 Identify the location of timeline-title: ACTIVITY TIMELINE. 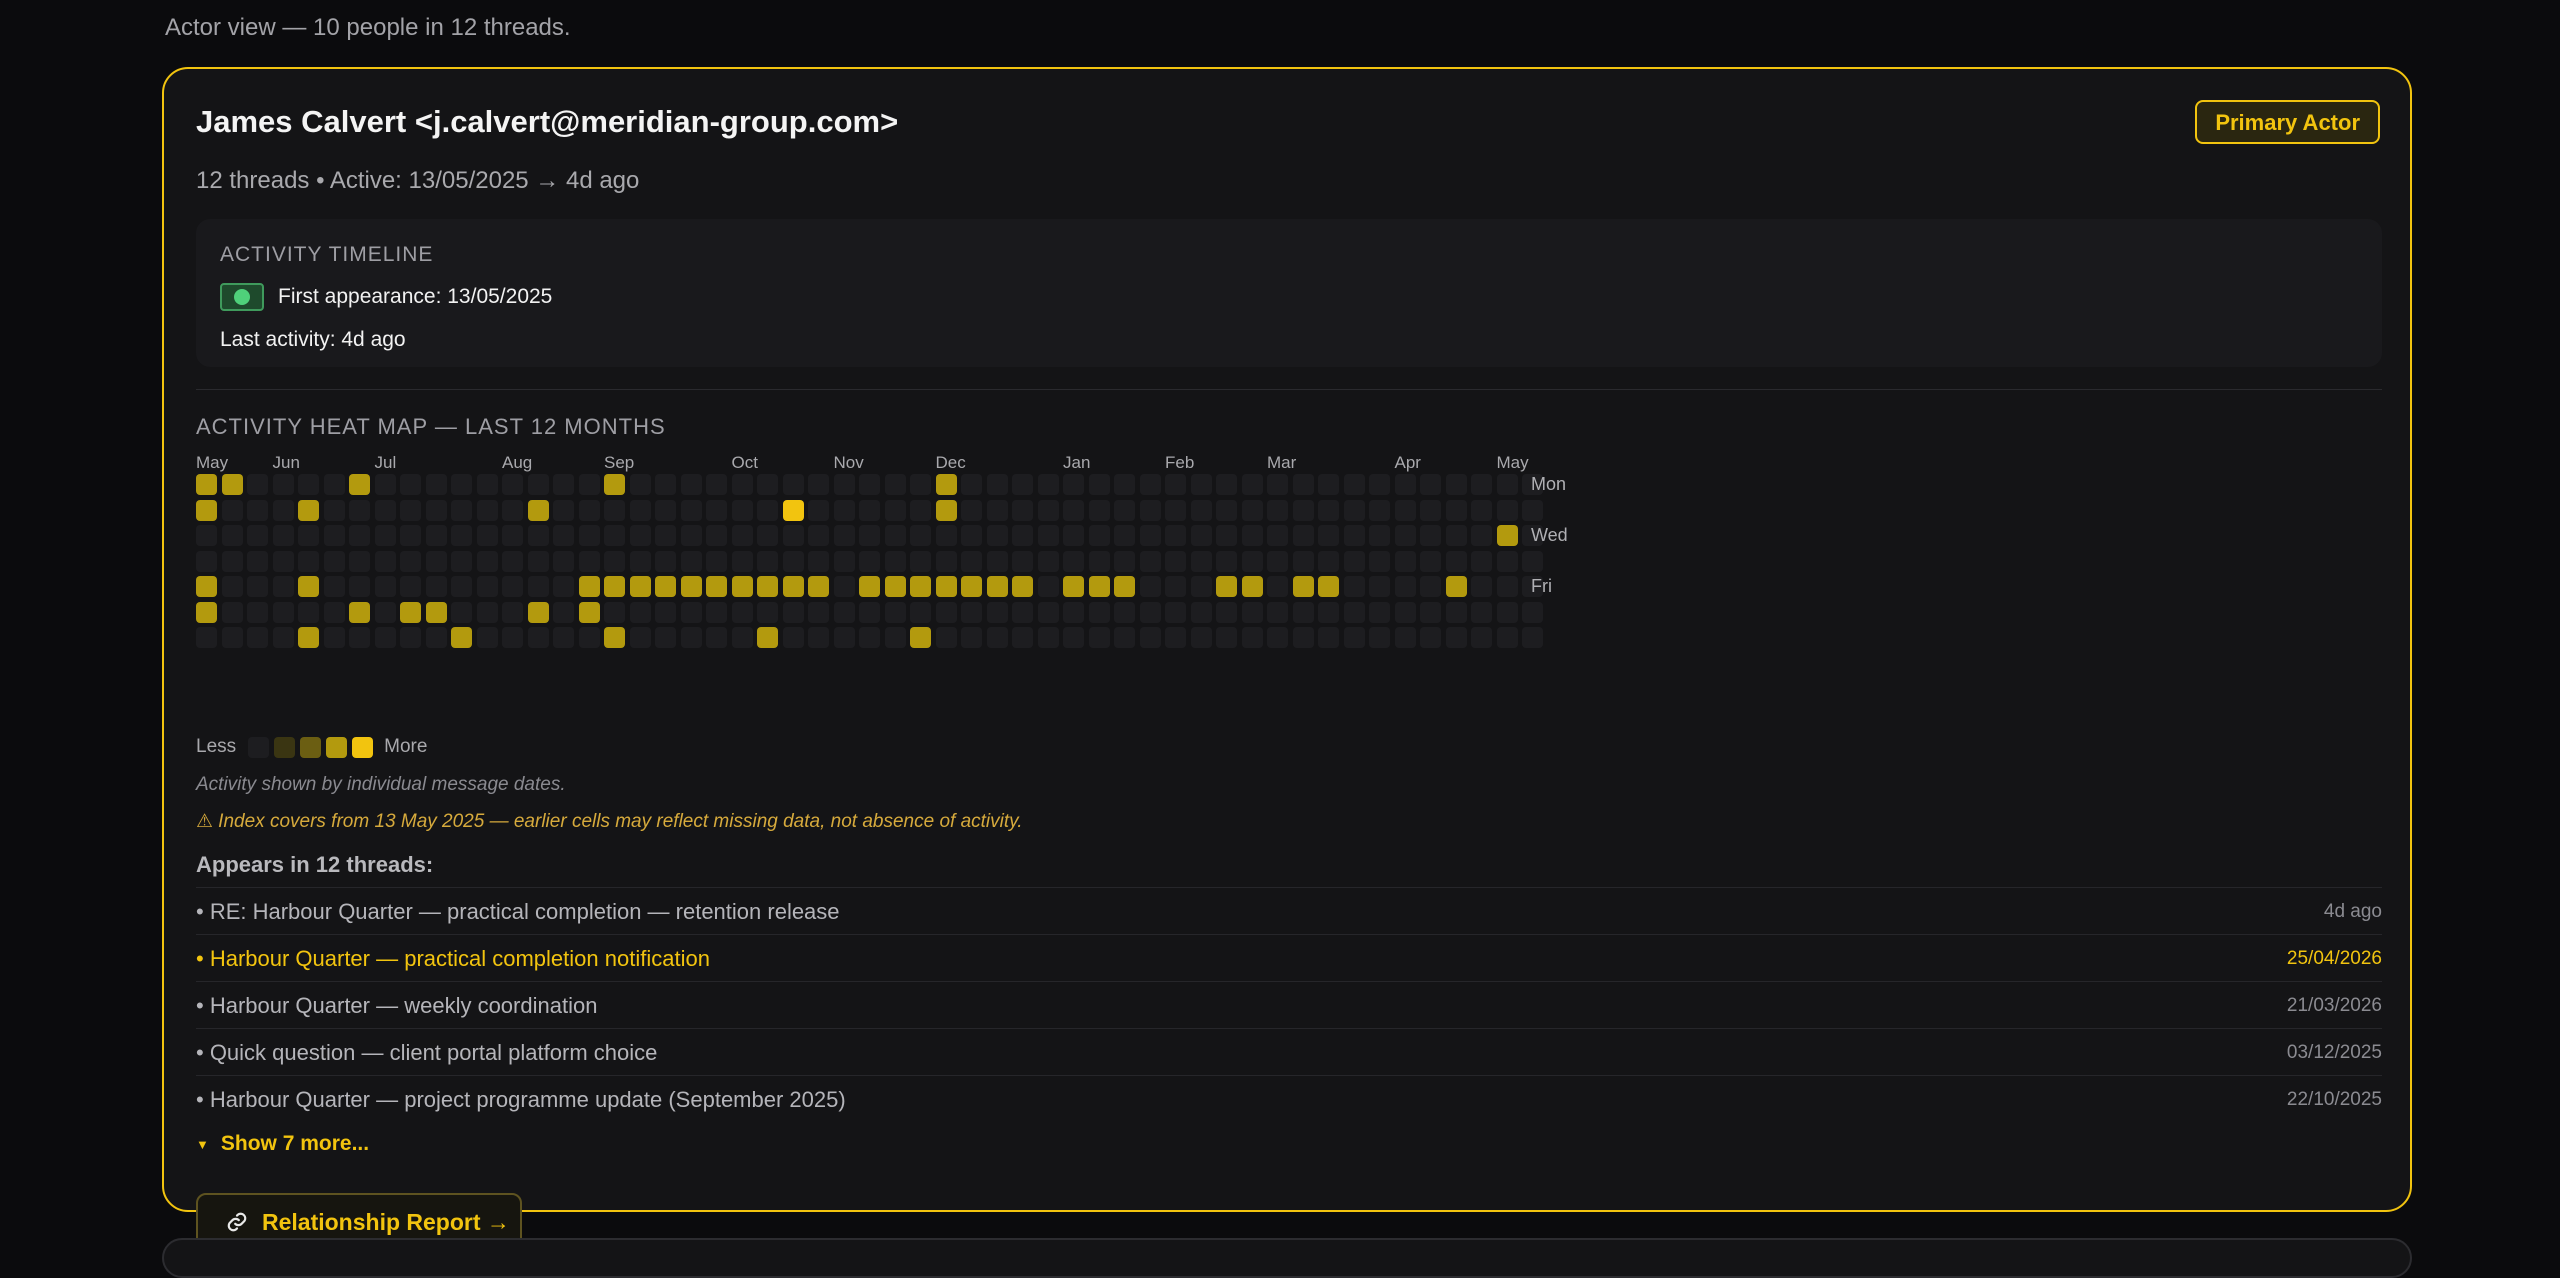
(327, 254).